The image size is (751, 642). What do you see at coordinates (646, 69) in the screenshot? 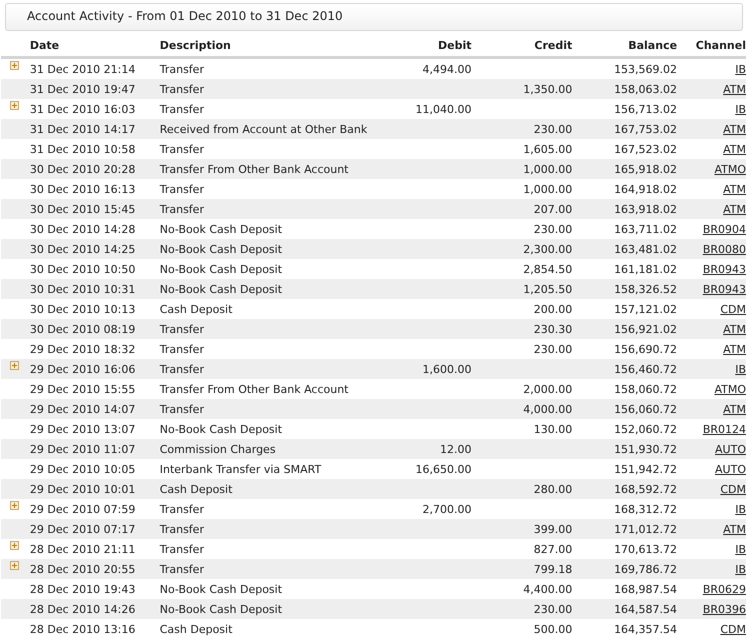
I see `balance-cell: 153,569.02` at bounding box center [646, 69].